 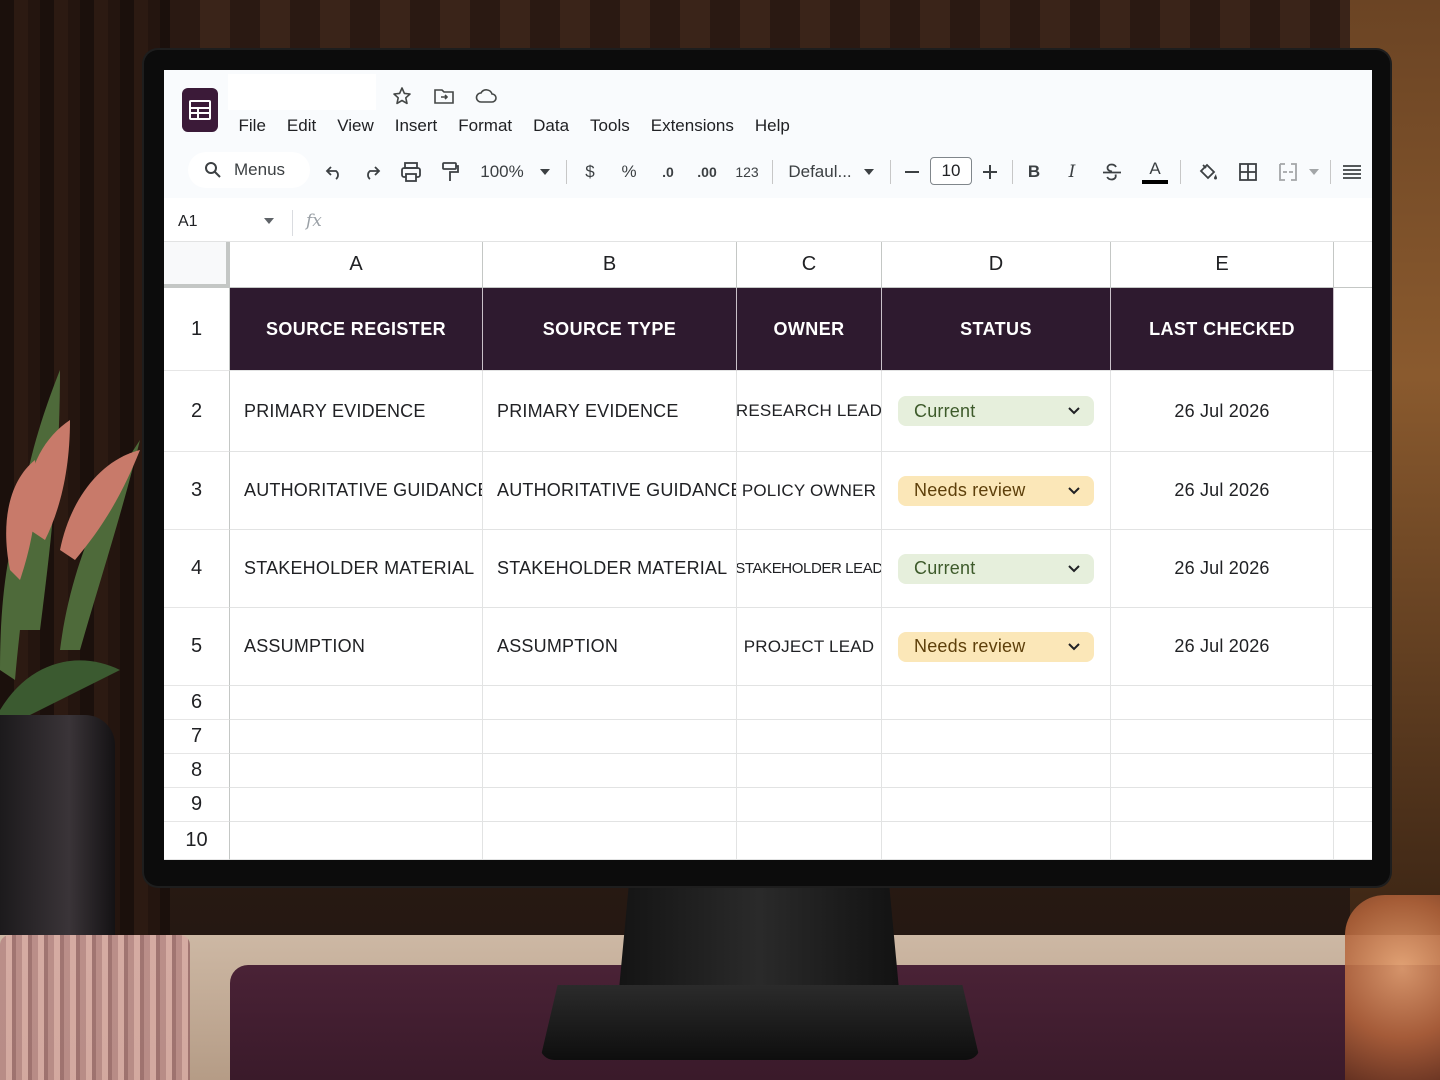 What do you see at coordinates (1314, 172) in the screenshot?
I see `merge-dropdown-icon` at bounding box center [1314, 172].